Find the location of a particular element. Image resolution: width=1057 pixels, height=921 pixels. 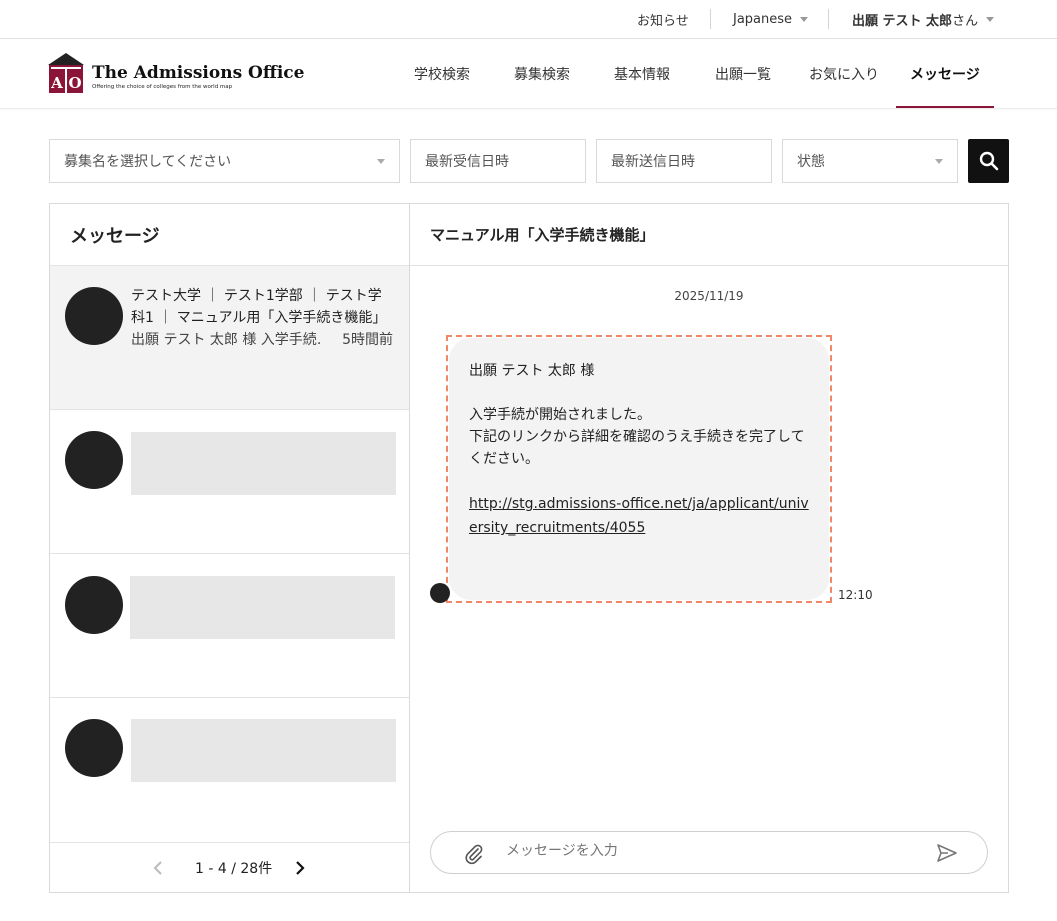

nav-label: 学校検索 is located at coordinates (442, 75).